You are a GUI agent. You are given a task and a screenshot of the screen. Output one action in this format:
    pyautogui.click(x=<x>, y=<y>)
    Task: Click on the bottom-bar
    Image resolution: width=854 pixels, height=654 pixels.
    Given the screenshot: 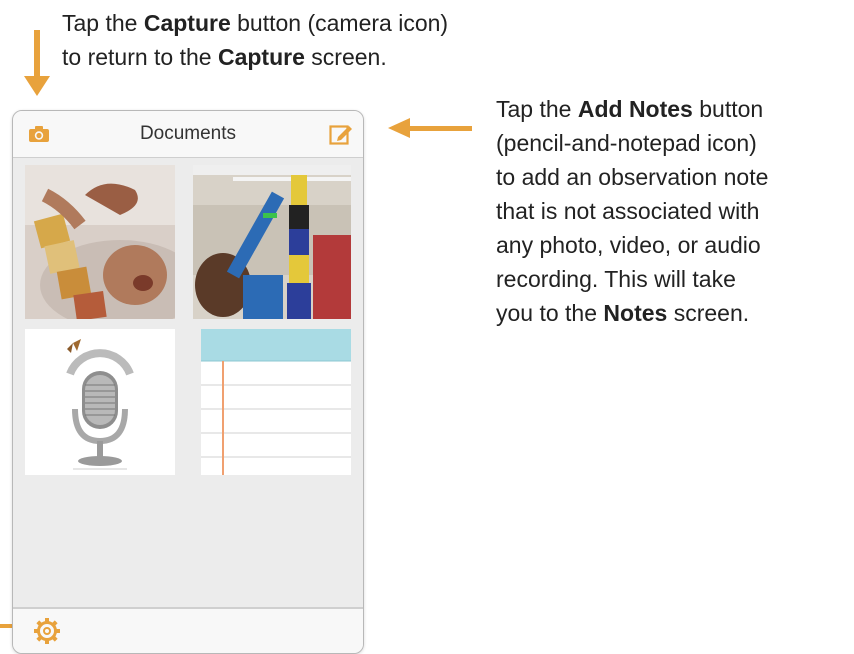 What is the action you would take?
    pyautogui.click(x=188, y=630)
    